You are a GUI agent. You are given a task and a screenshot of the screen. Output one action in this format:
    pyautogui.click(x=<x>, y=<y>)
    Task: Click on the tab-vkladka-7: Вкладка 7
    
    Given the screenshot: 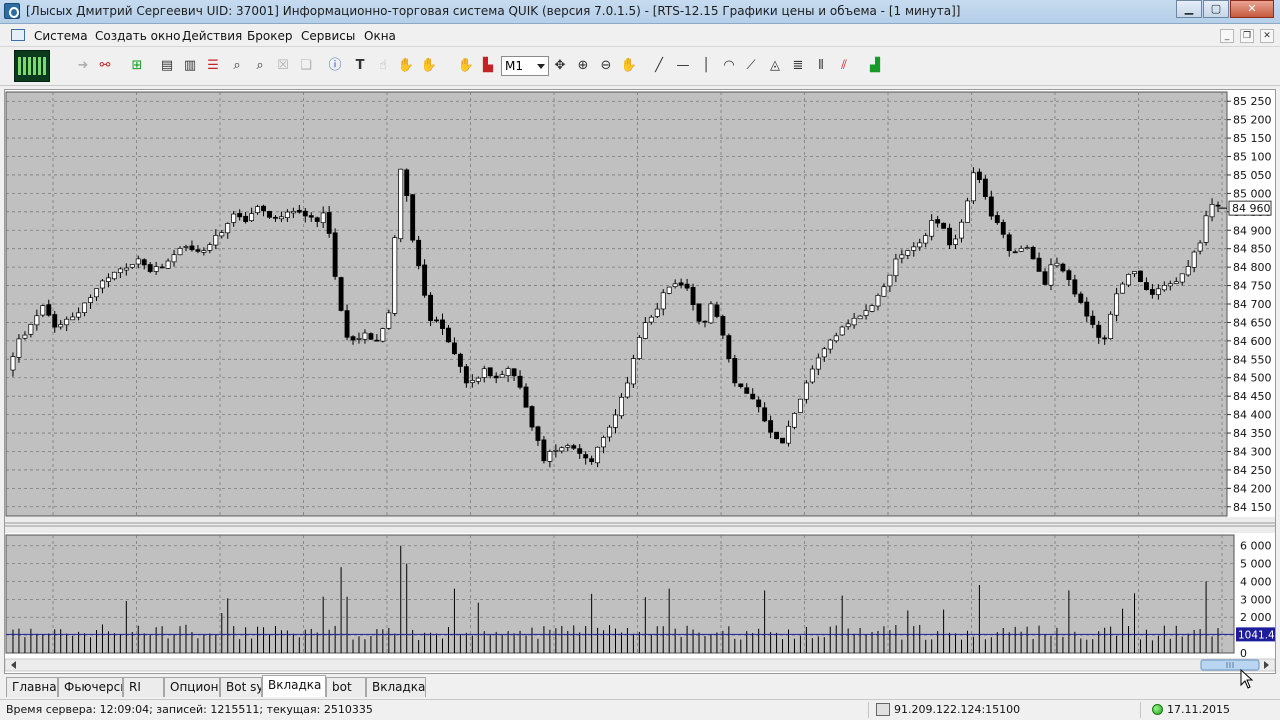 What is the action you would take?
    pyautogui.click(x=294, y=686)
    